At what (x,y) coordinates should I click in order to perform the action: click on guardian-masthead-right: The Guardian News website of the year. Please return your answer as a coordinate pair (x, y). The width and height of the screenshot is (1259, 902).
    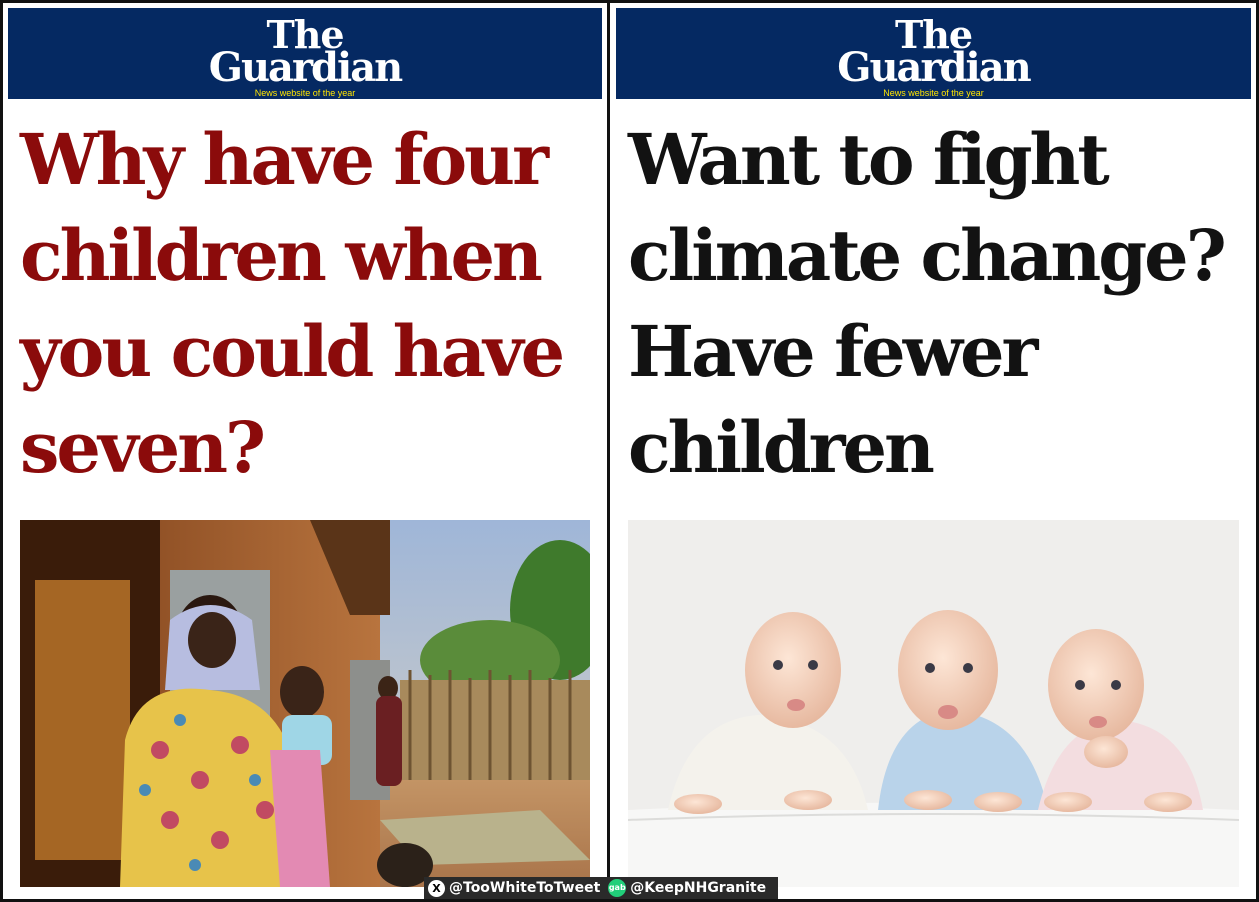
    Looking at the image, I should click on (933, 53).